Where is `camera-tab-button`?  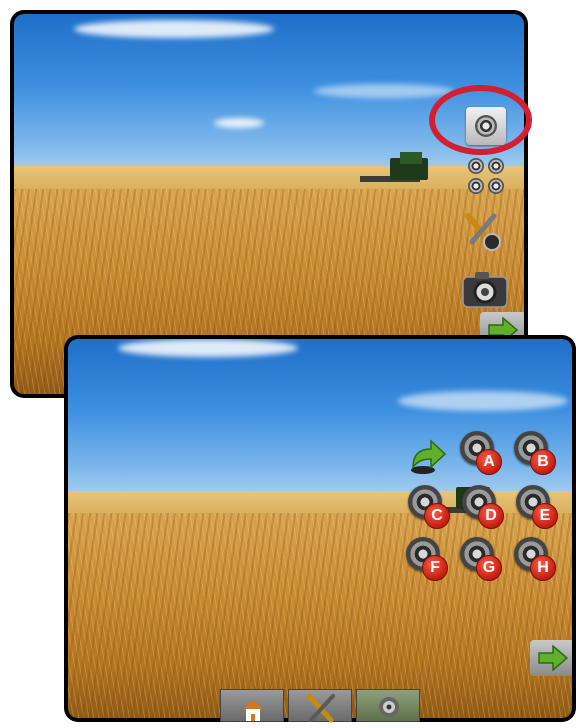 camera-tab-button is located at coordinates (388, 705).